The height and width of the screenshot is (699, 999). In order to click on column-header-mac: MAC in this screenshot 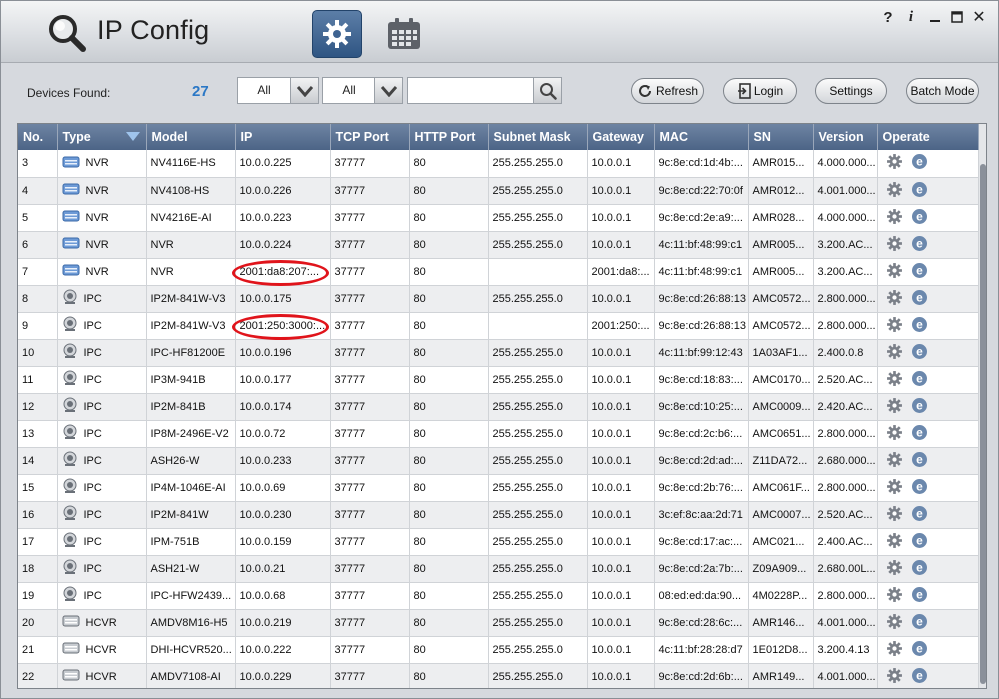, I will do `click(701, 137)`.